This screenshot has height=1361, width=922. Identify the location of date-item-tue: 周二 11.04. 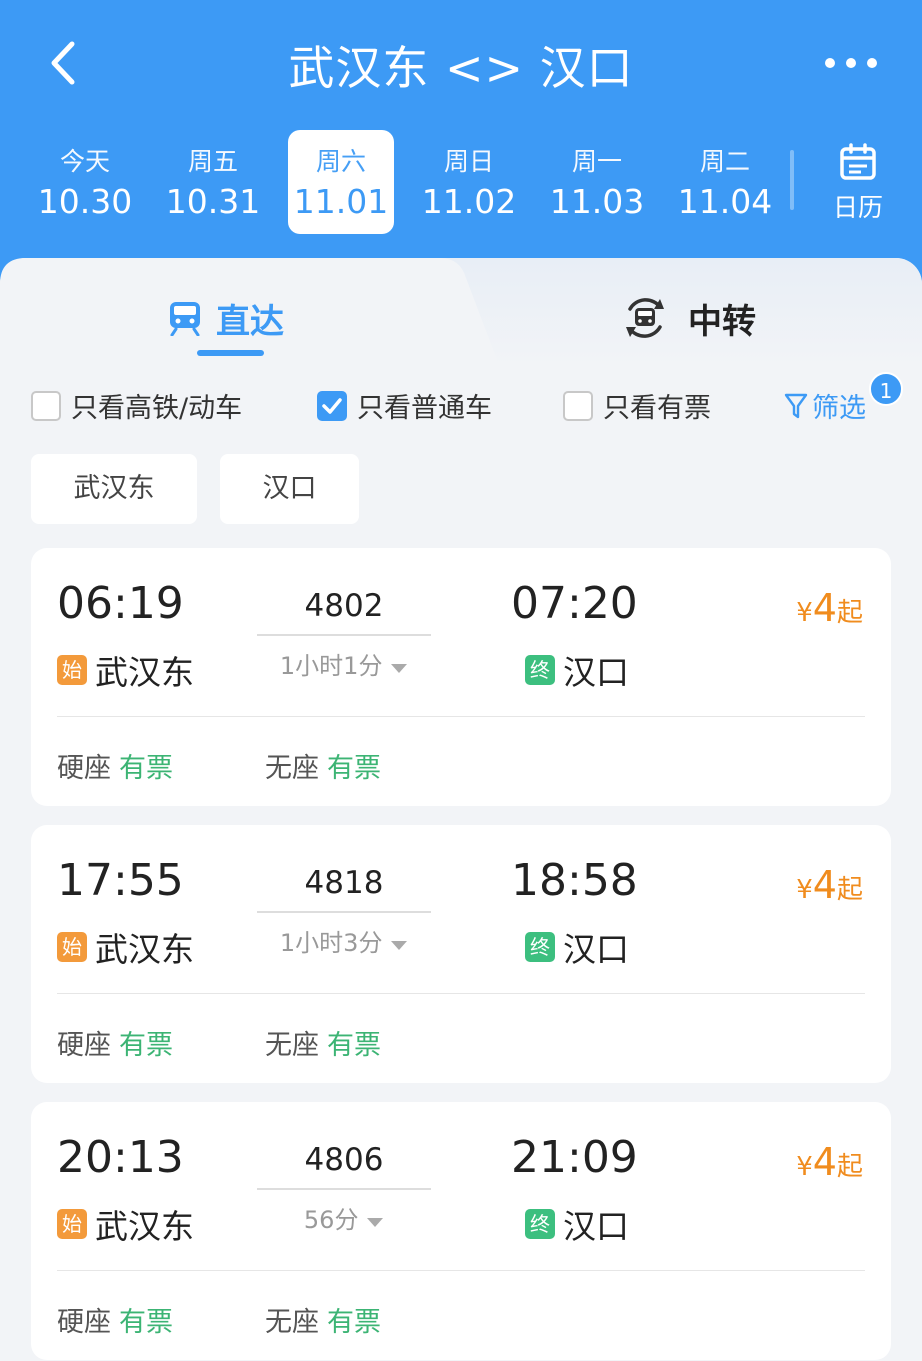
(725, 182).